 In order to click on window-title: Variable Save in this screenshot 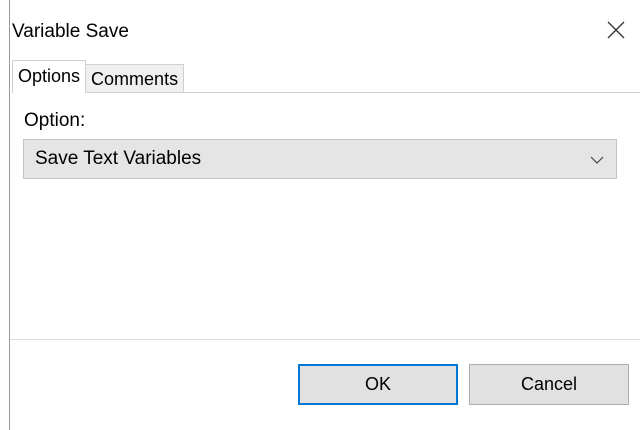, I will do `click(70, 31)`.